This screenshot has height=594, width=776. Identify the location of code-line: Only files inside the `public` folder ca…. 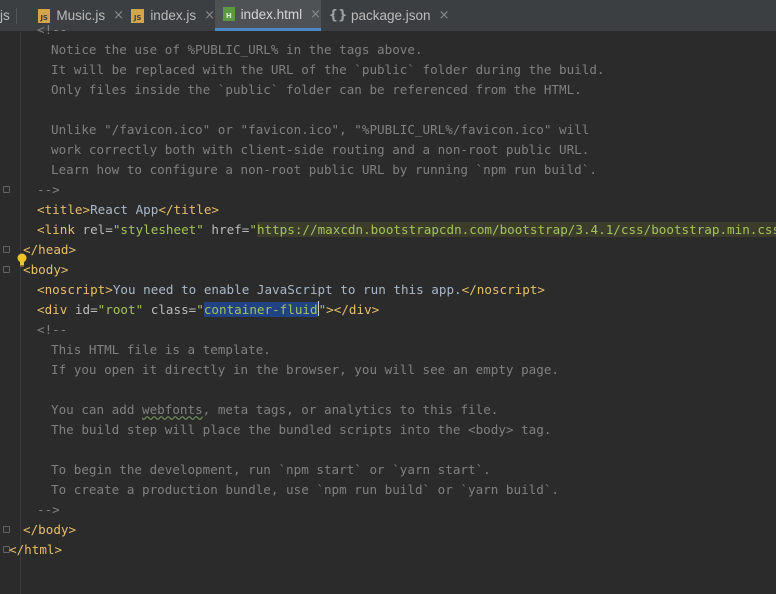
(316, 89).